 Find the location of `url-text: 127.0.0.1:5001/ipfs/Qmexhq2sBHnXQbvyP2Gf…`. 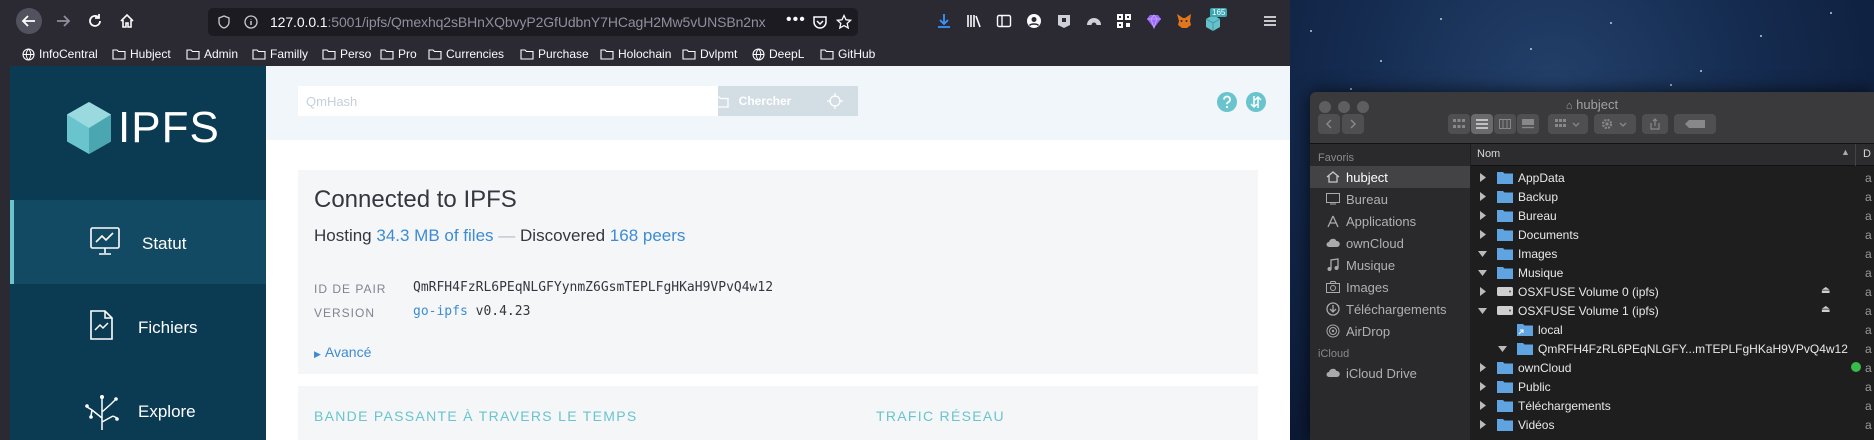

url-text: 127.0.0.1:5001/ipfs/Qmexhq2sBHnXQbvyP2Gf… is located at coordinates (525, 22).